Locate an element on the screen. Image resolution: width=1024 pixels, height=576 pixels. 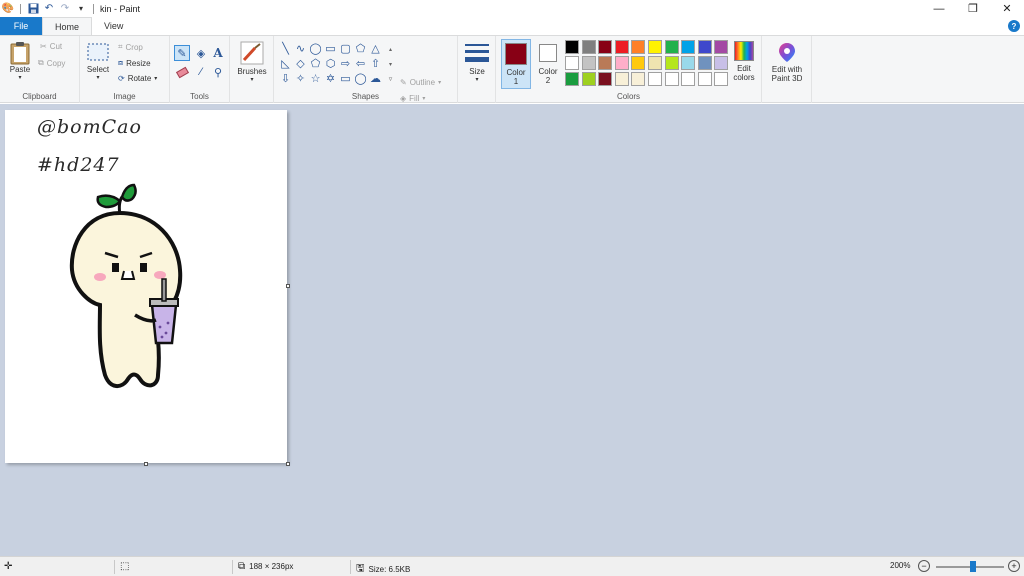
minimize-button: — is located at coordinates (939, 8).